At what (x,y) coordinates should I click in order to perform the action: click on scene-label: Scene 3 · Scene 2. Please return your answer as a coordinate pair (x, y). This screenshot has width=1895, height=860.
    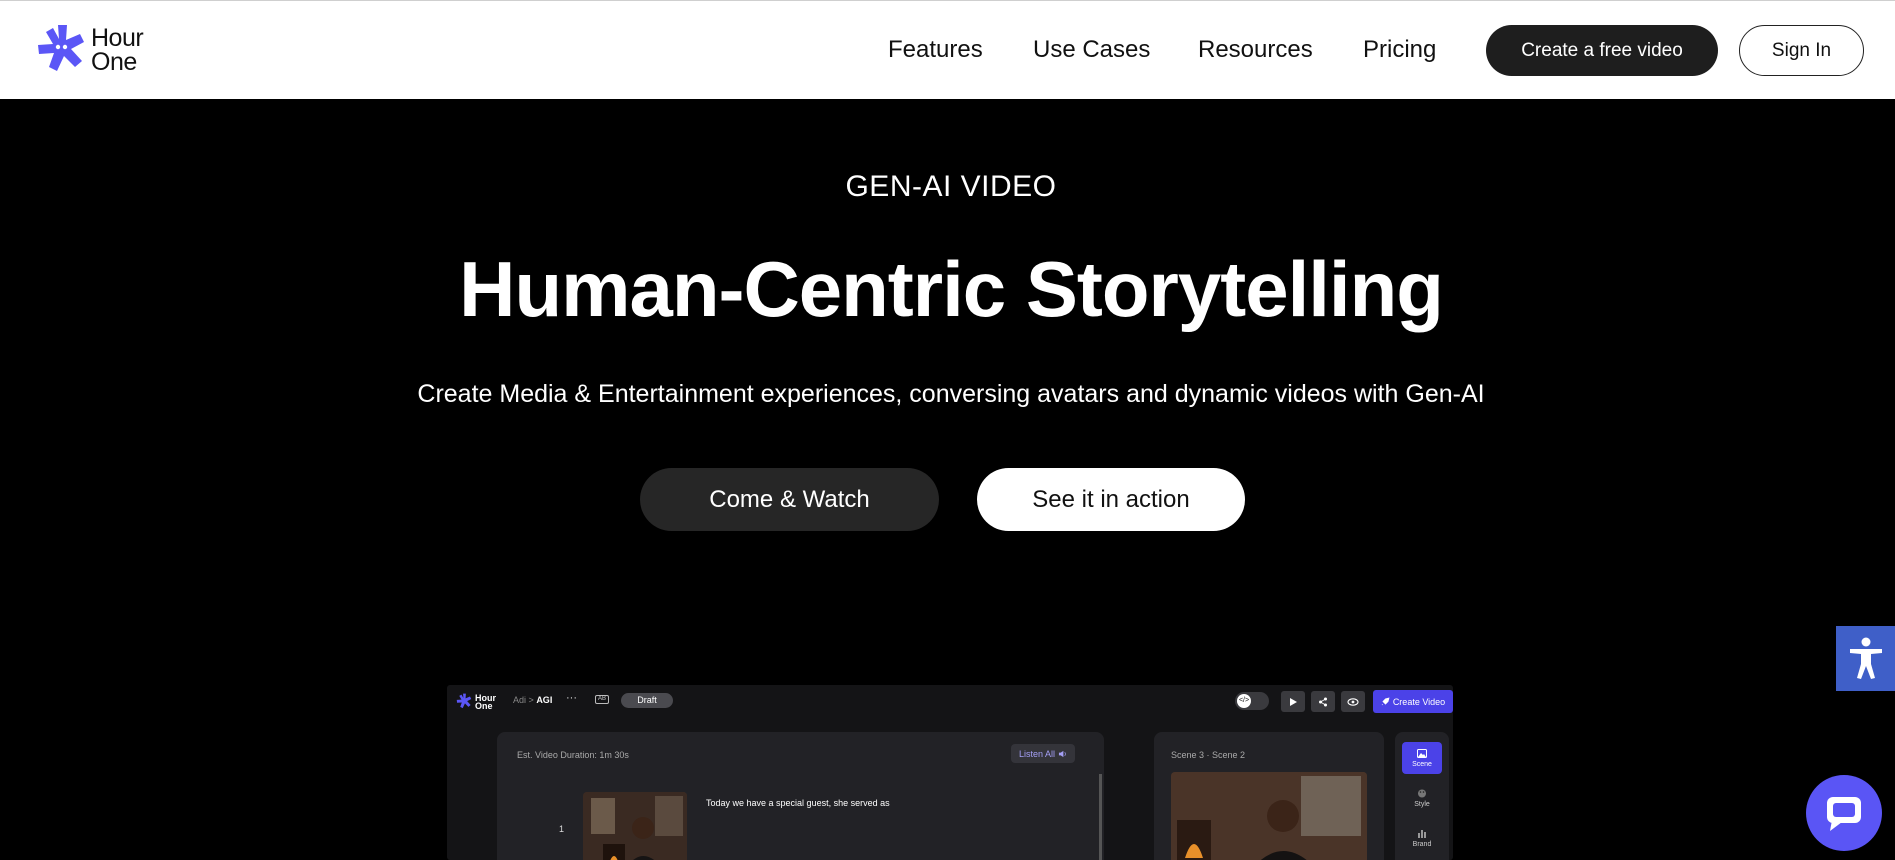
    Looking at the image, I should click on (1208, 755).